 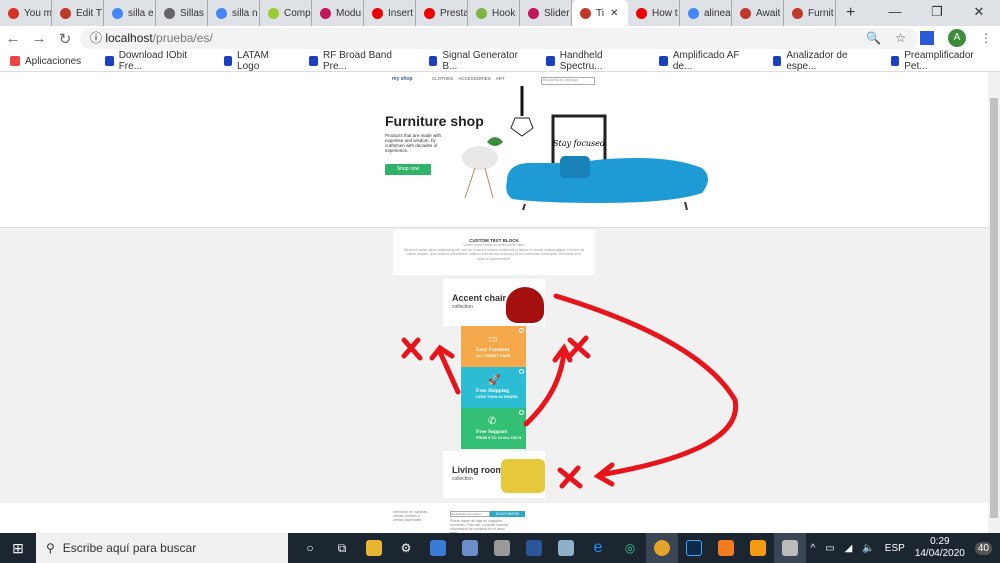 I want to click on back-icon: ←, so click(x=13, y=38).